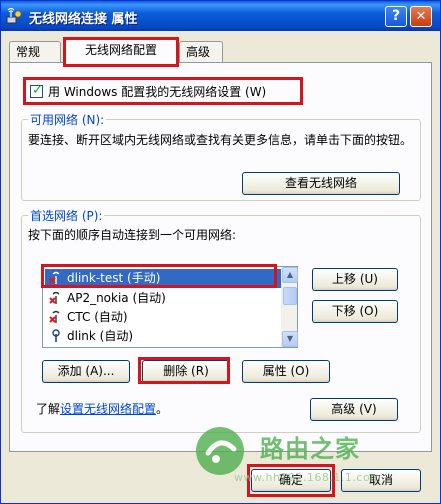 This screenshot has width=441, height=504. Describe the element at coordinates (28, 52) in the screenshot. I see `tab-general-label: 常规` at that location.